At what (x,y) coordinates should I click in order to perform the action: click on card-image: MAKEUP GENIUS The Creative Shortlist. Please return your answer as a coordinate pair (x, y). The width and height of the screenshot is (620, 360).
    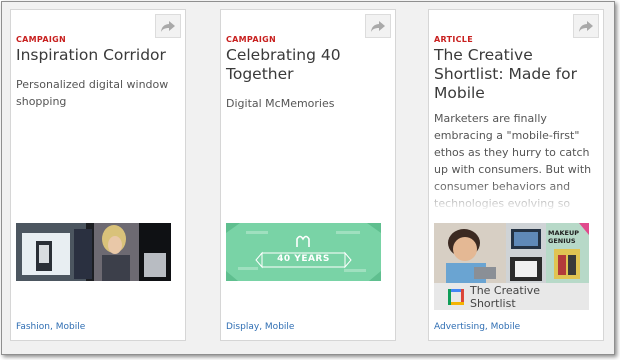
    Looking at the image, I should click on (511, 266).